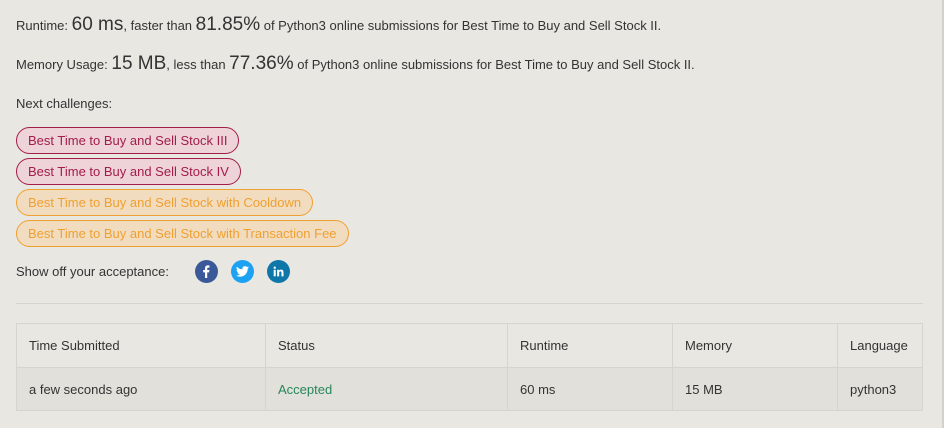 This screenshot has width=944, height=428. I want to click on header-runtime: Runtime, so click(590, 345).